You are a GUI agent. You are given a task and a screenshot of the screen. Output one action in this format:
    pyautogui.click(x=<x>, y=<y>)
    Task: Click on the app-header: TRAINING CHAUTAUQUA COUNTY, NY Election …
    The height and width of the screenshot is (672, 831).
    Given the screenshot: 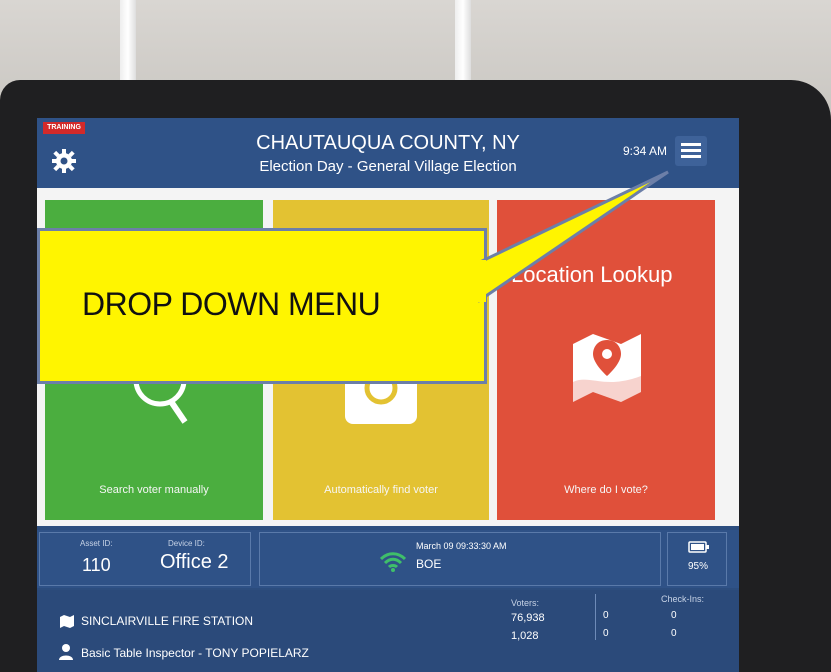 What is the action you would take?
    pyautogui.click(x=388, y=153)
    